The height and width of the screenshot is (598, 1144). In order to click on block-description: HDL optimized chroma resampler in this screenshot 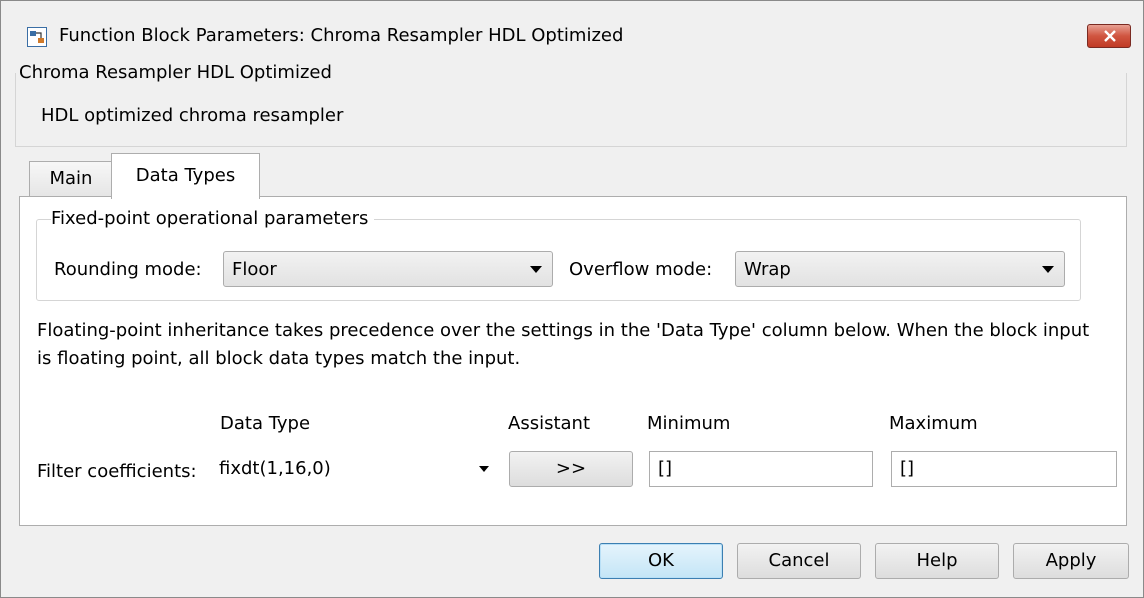, I will do `click(192, 115)`.